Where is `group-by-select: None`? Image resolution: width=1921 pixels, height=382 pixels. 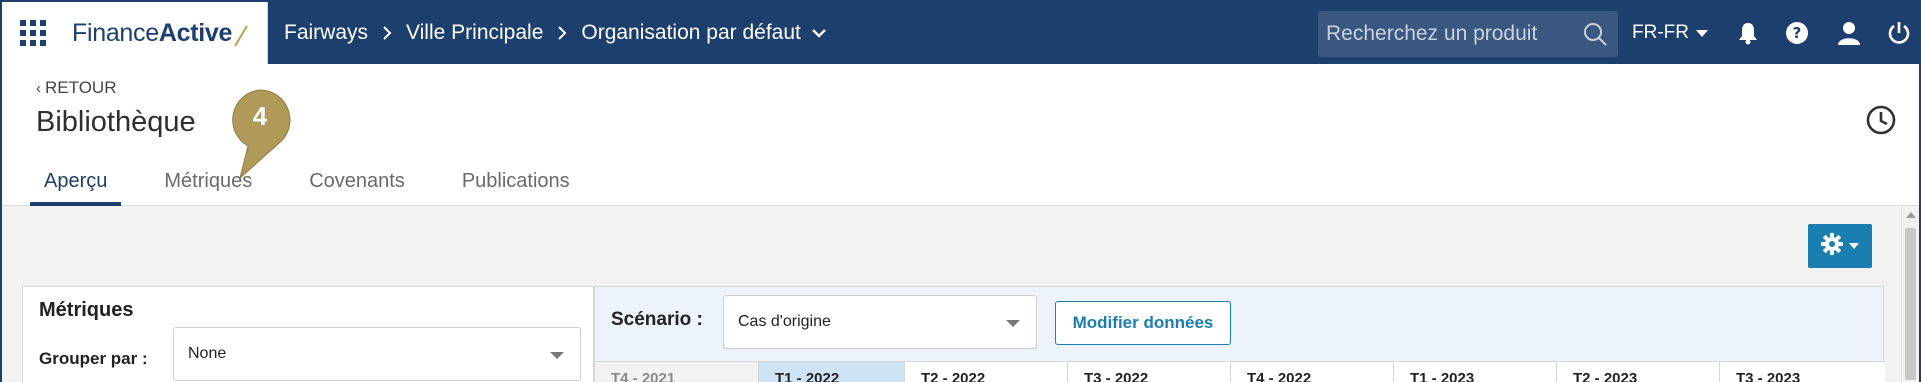
group-by-select: None is located at coordinates (377, 354).